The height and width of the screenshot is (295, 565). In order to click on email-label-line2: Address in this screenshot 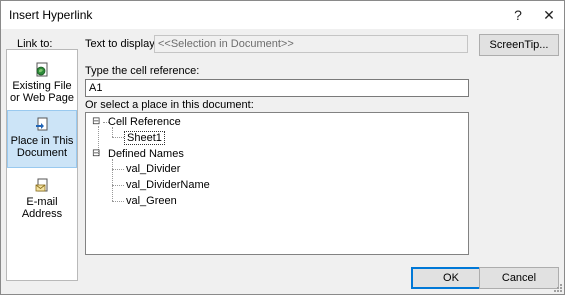, I will do `click(42, 214)`.